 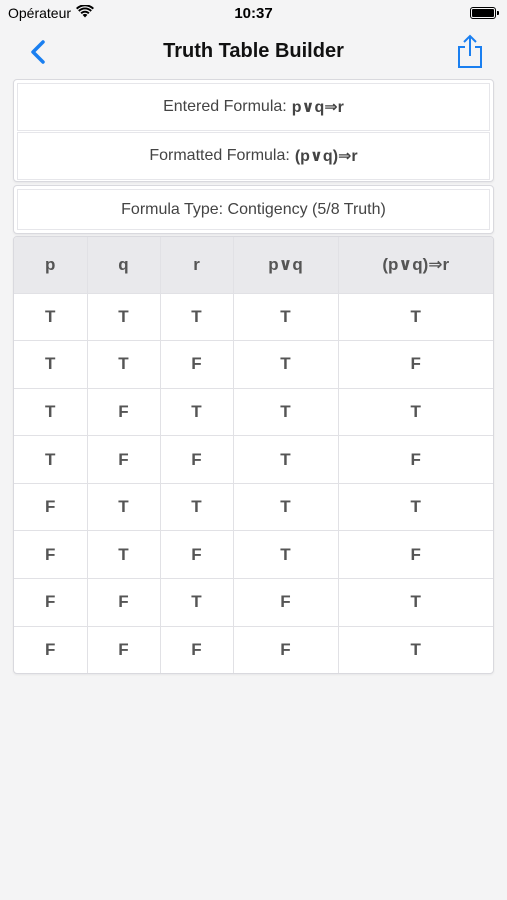 I want to click on header-cell: (p∨q)⇒r, so click(x=415, y=265).